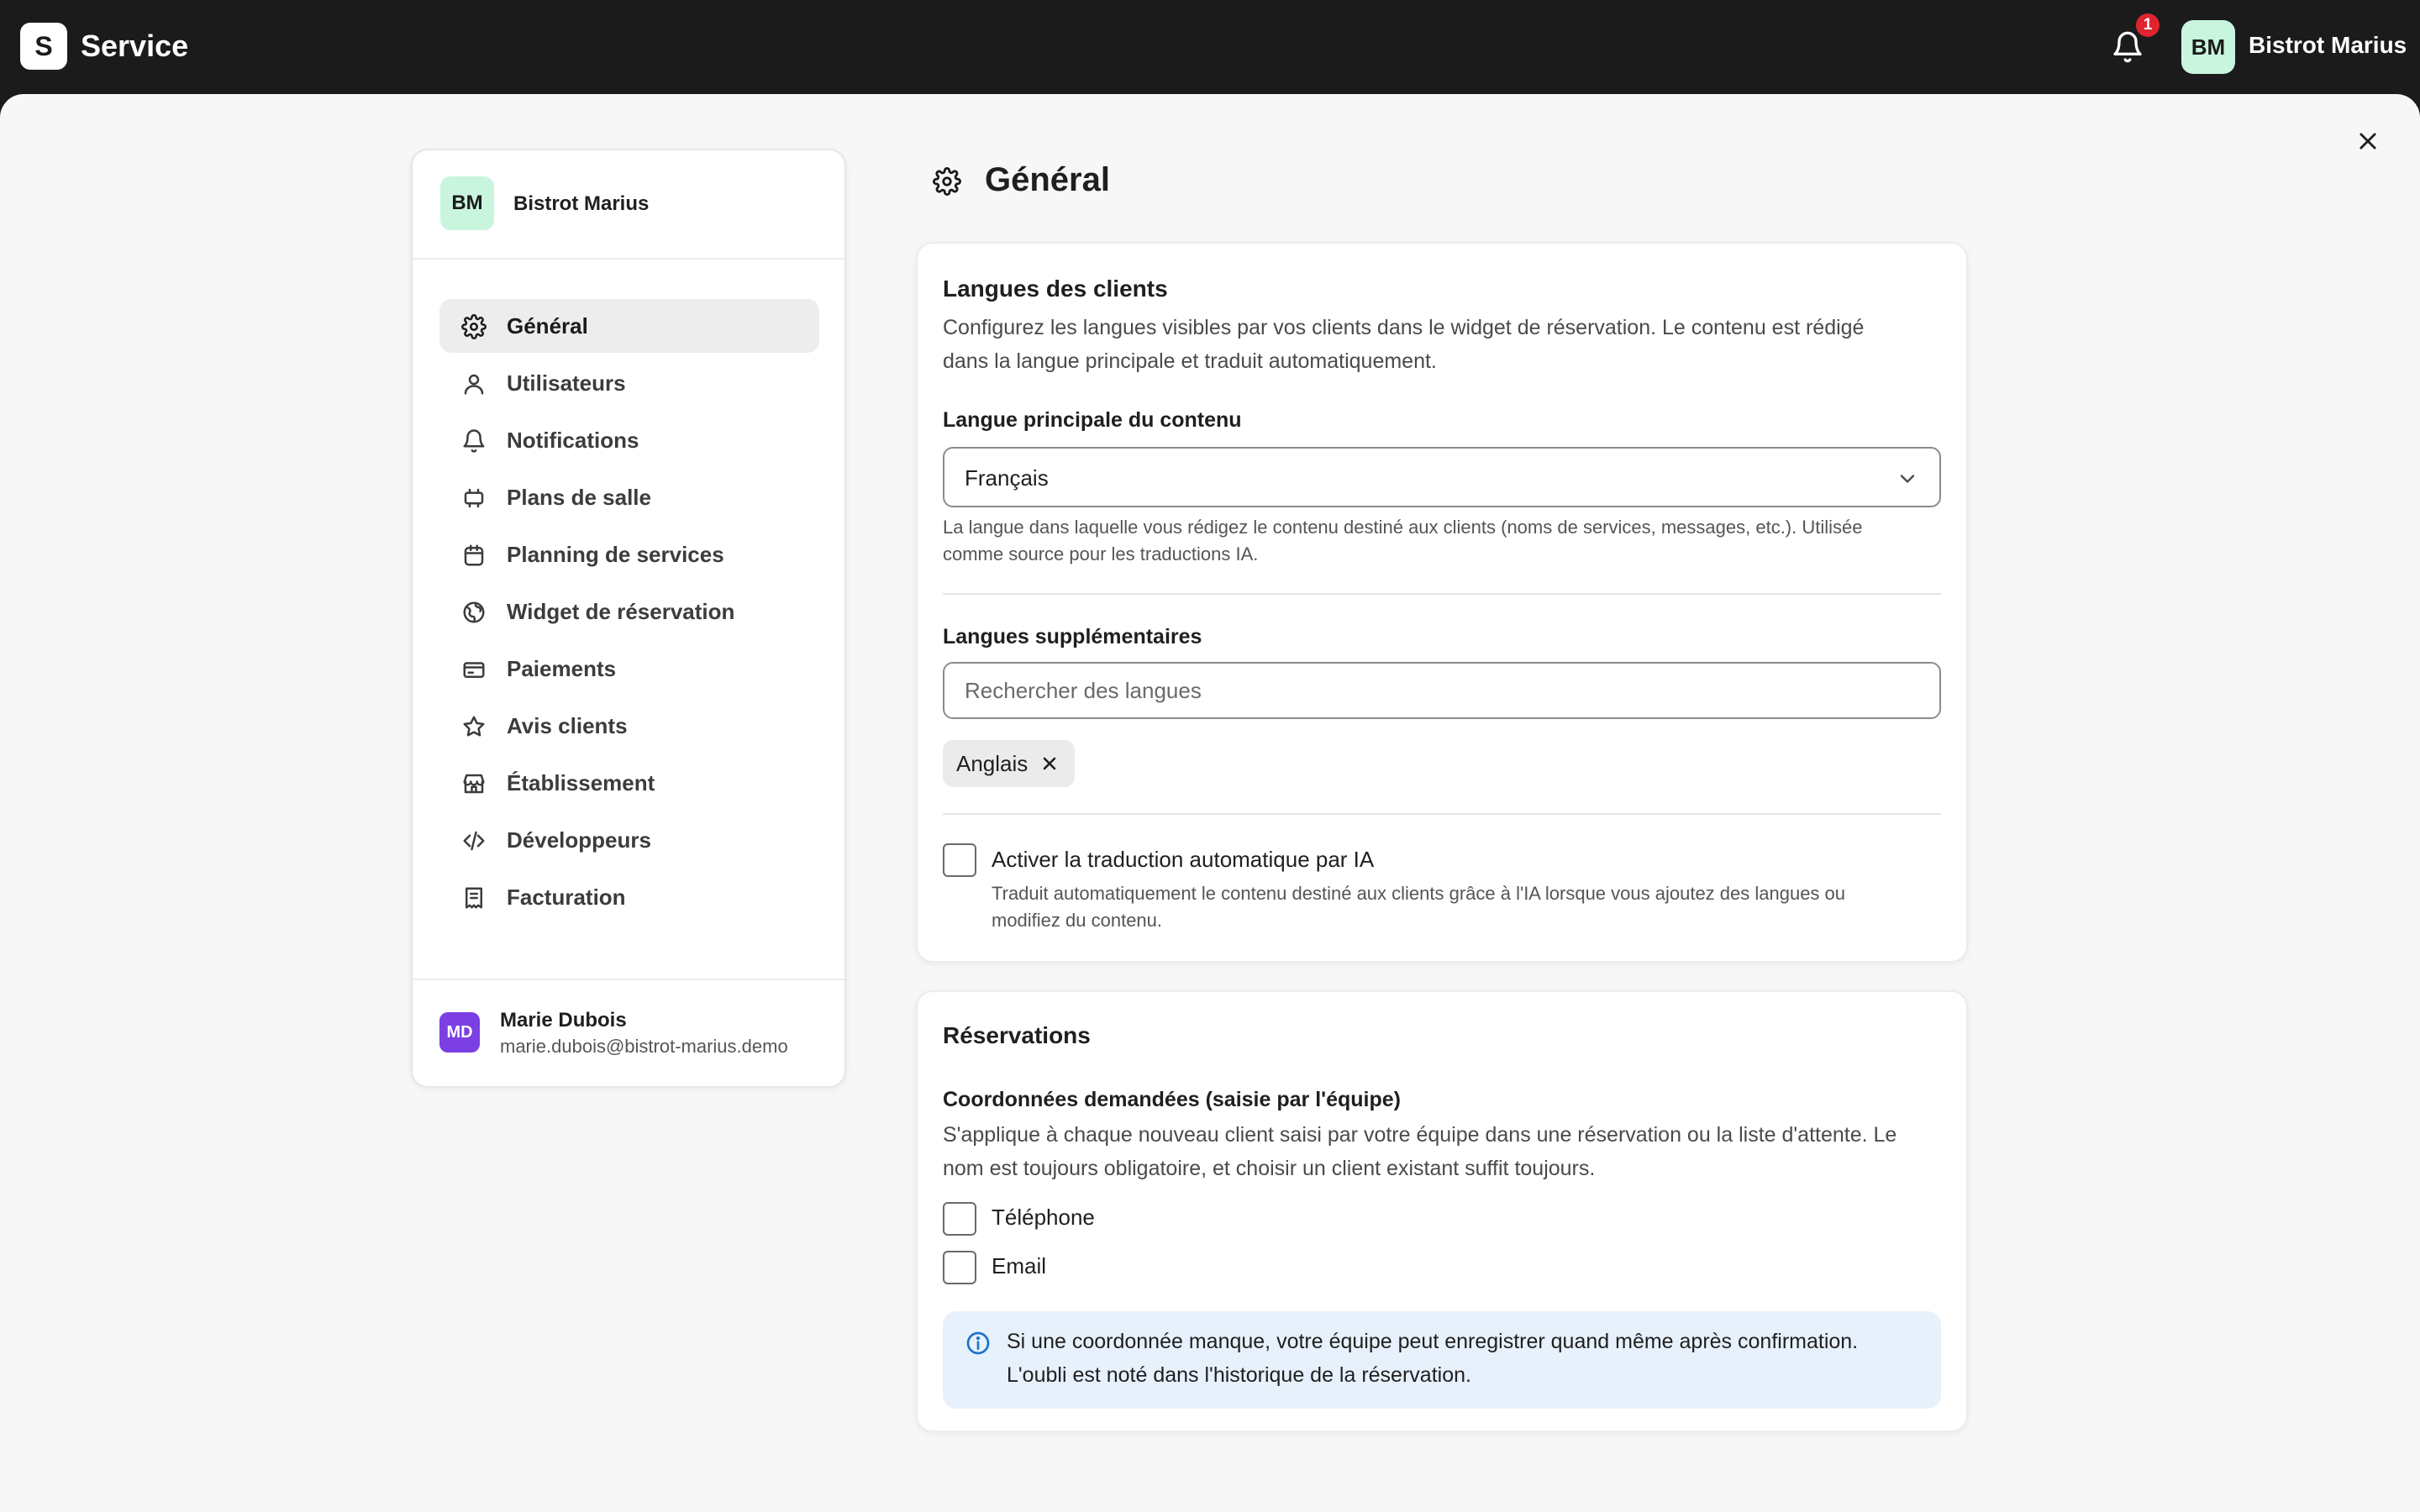 This screenshot has width=2420, height=1512. Describe the element at coordinates (644, 1046) in the screenshot. I see `user-email: marie.dubois@bistrot-marius.demo` at that location.